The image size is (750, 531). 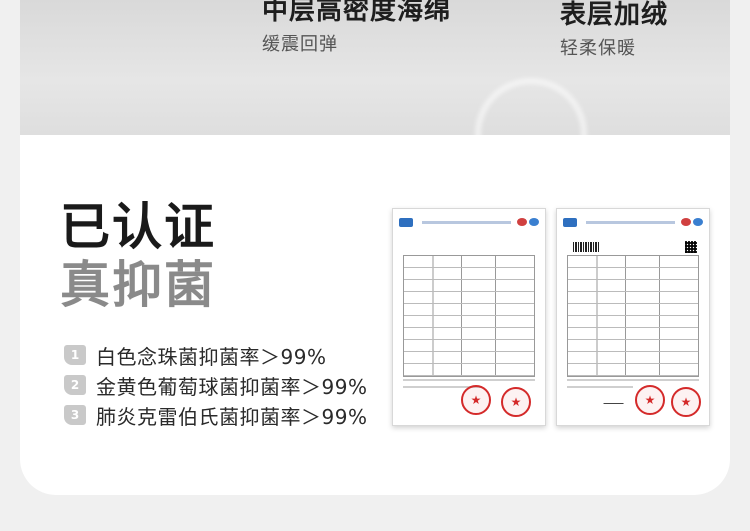 What do you see at coordinates (138, 227) in the screenshot?
I see `headline-certified: 已认证` at bounding box center [138, 227].